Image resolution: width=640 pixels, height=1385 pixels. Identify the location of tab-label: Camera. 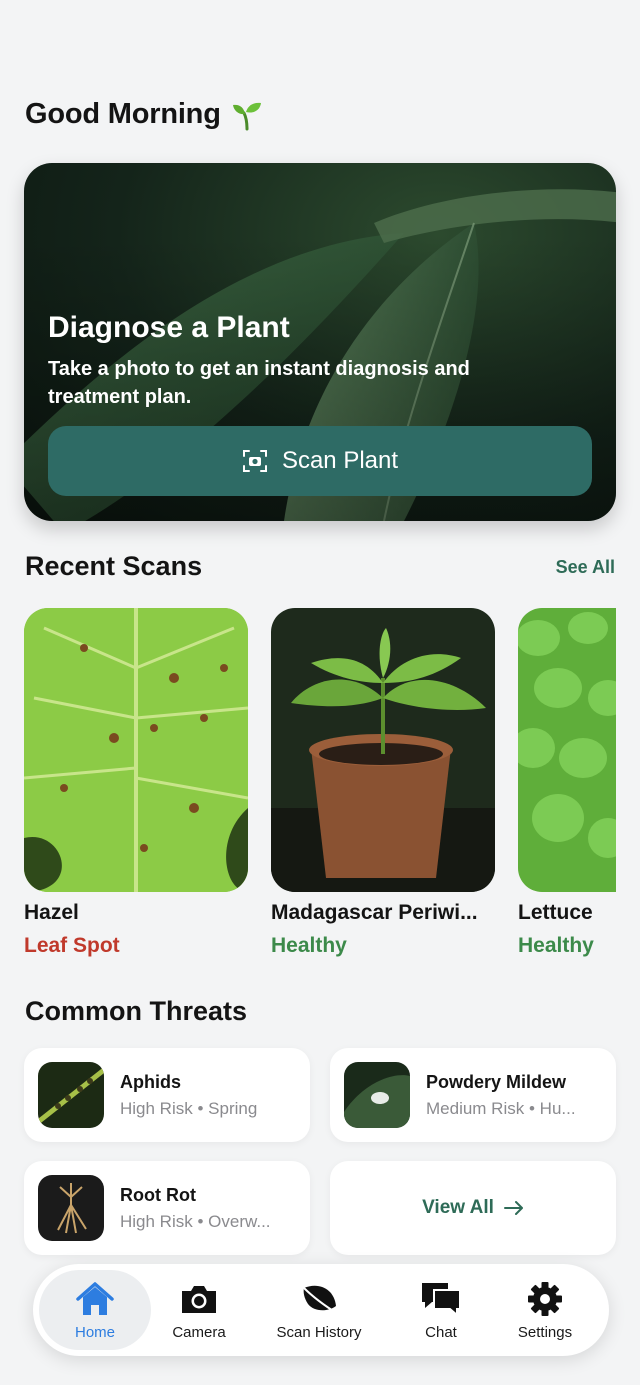
(199, 1332).